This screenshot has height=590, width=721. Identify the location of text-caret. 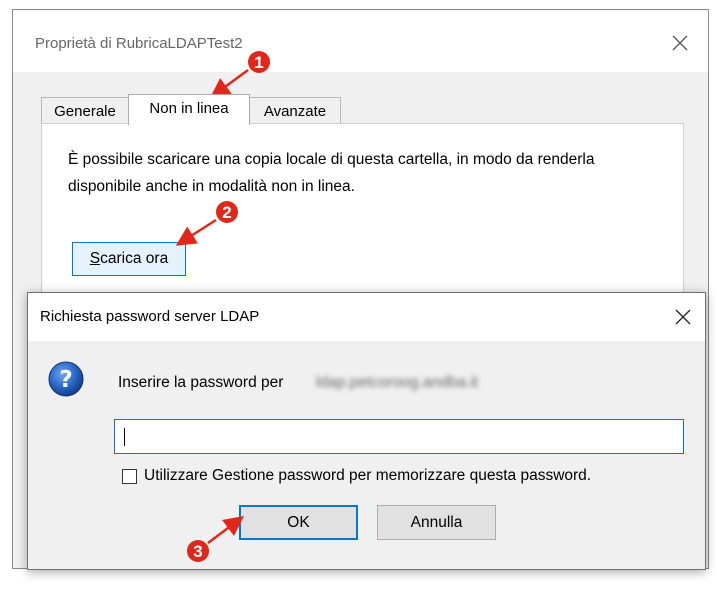
(124, 437).